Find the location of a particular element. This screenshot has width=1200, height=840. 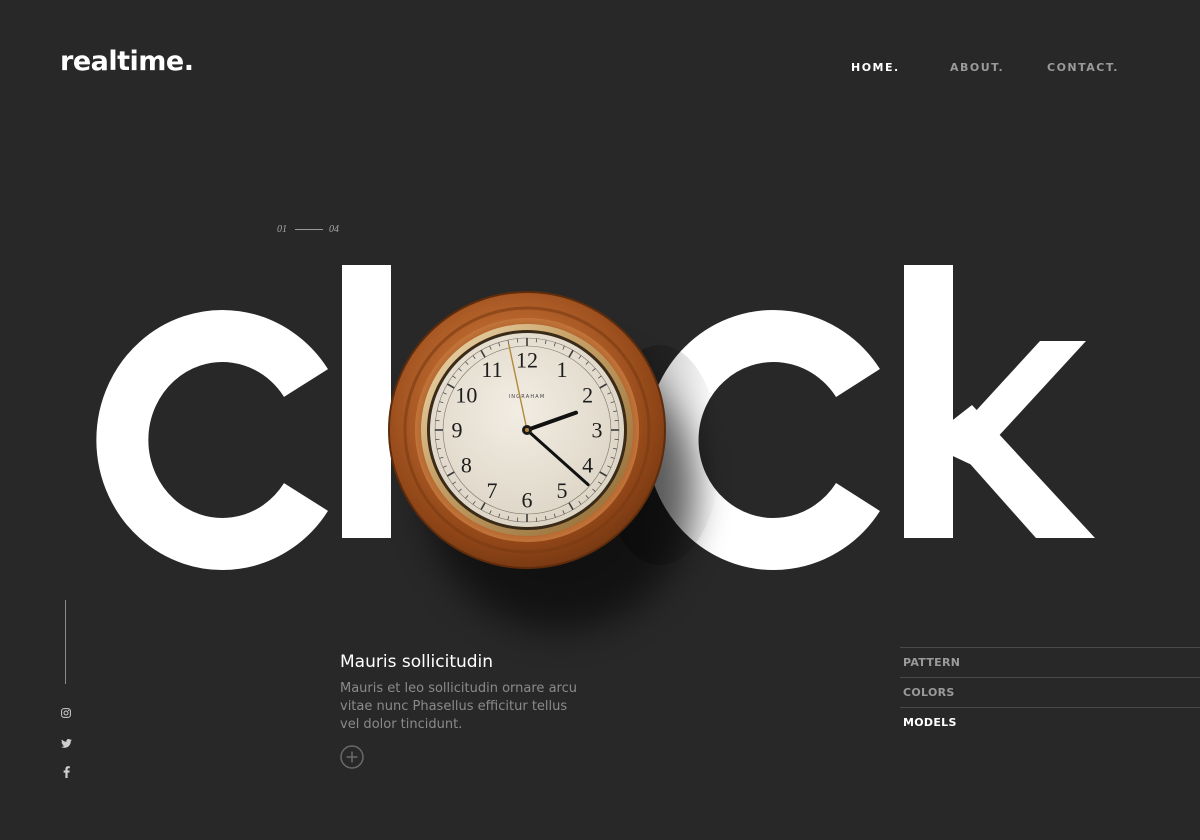

clock-numeral: 11 is located at coordinates (491, 369).